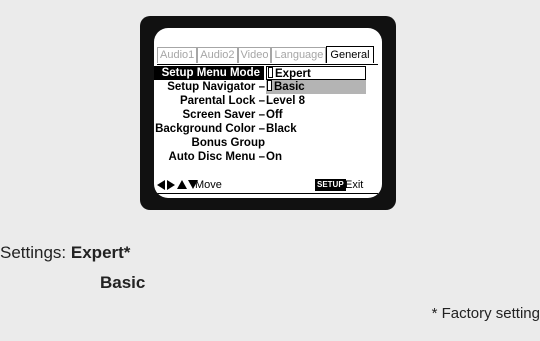 The width and height of the screenshot is (540, 341). What do you see at coordinates (281, 129) in the screenshot?
I see `menu-value: Black` at bounding box center [281, 129].